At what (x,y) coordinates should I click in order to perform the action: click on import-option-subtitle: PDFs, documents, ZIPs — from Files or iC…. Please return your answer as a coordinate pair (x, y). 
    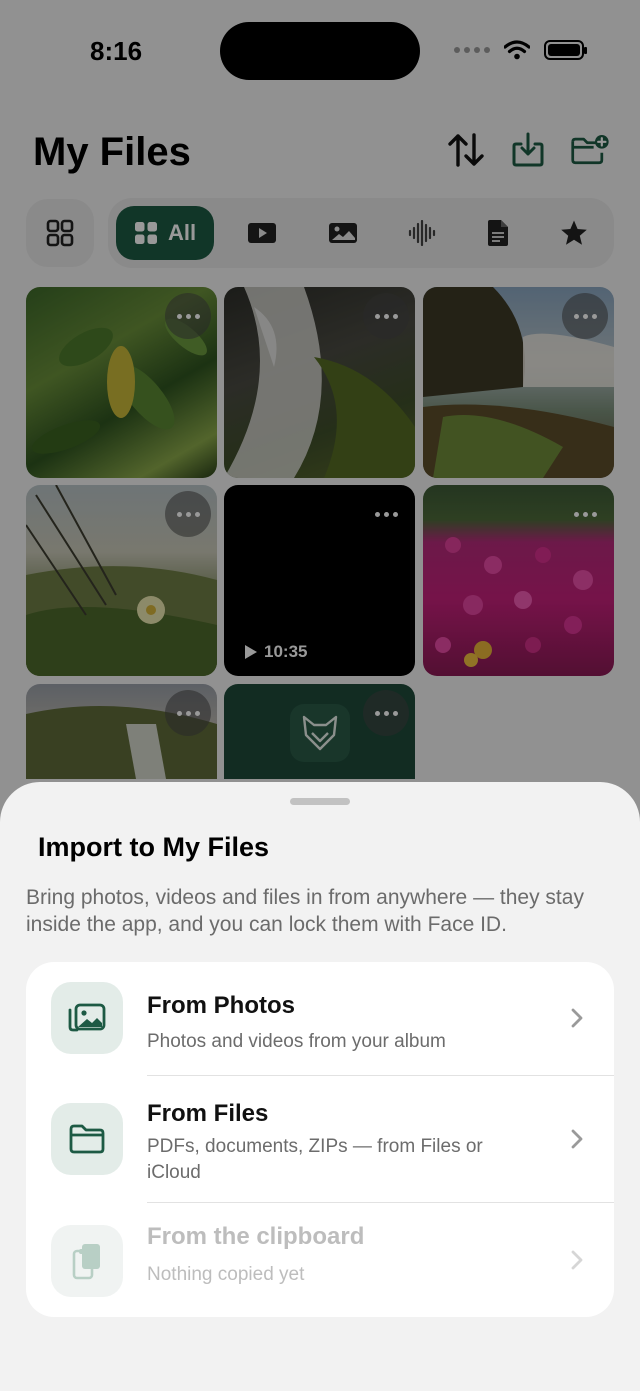
    Looking at the image, I should click on (315, 1159).